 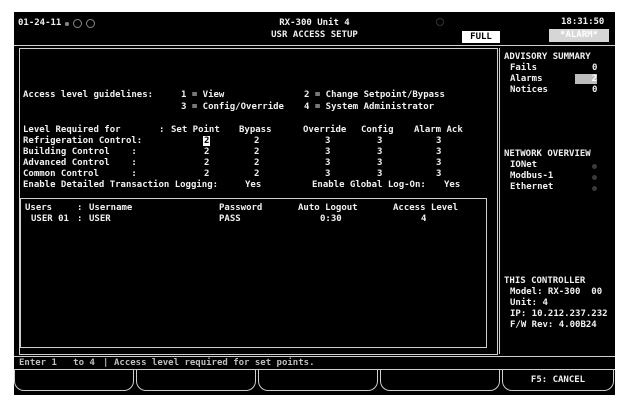 I want to click on function-key-f1, so click(x=74, y=380).